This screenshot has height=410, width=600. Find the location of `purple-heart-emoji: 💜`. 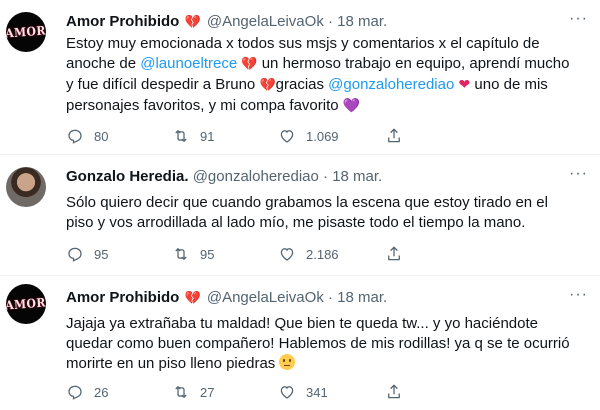

purple-heart-emoji: 💜 is located at coordinates (351, 105).